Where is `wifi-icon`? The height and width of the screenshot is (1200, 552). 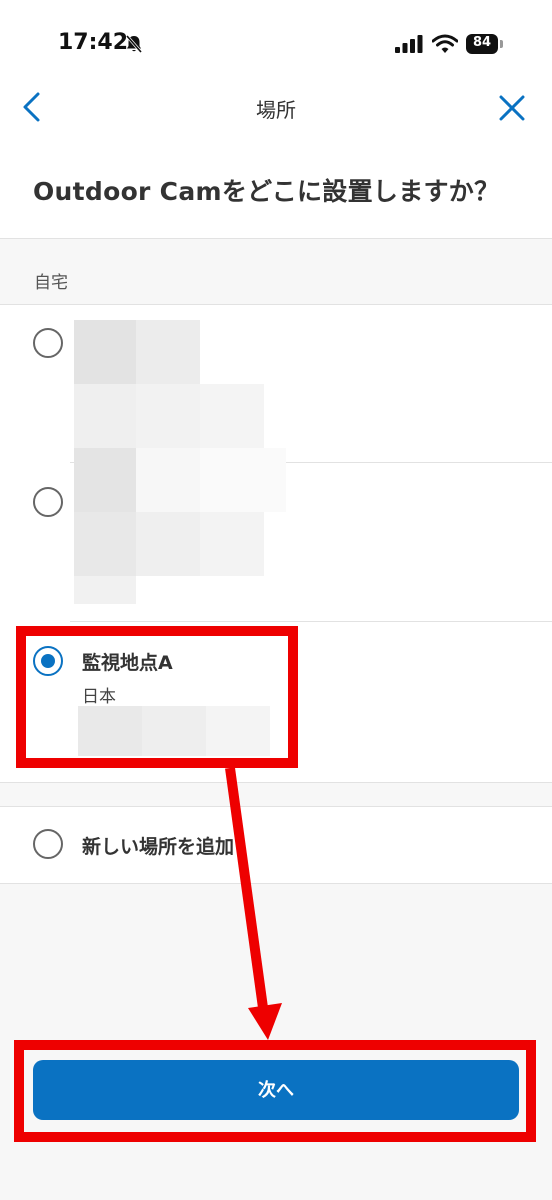 wifi-icon is located at coordinates (445, 43).